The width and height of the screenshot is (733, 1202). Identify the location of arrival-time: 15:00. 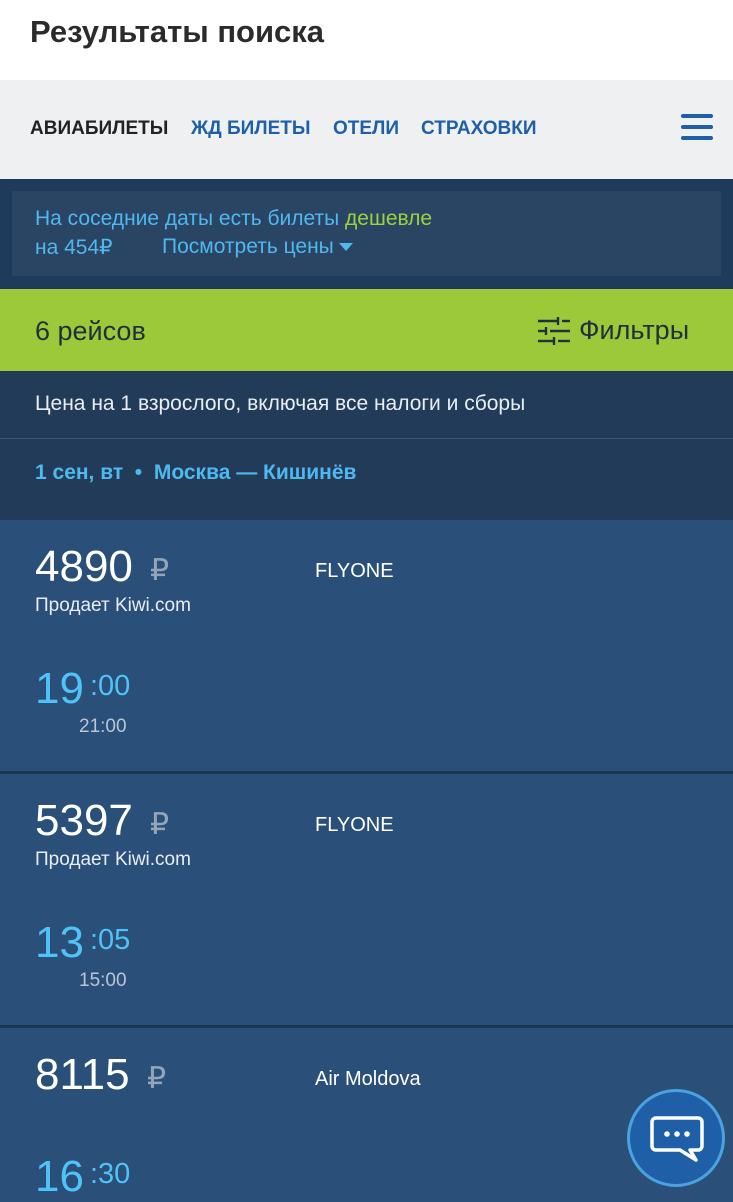
(103, 980).